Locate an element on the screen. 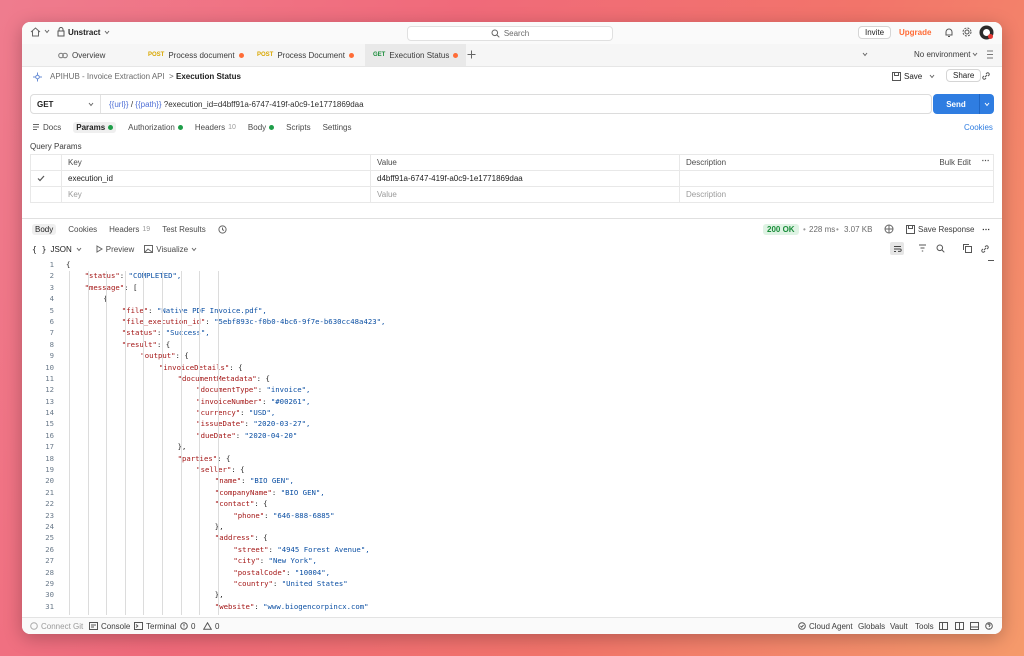  cookies-link: Cookies is located at coordinates (978, 127).